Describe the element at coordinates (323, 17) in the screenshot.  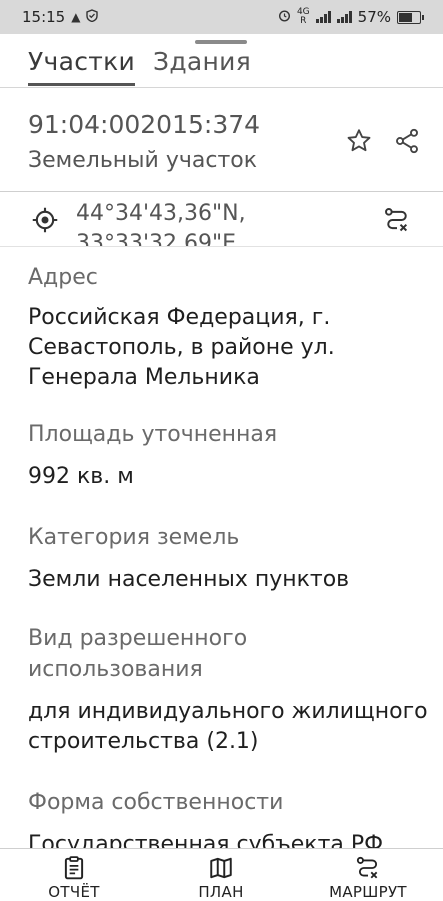
I see `signal-icon` at that location.